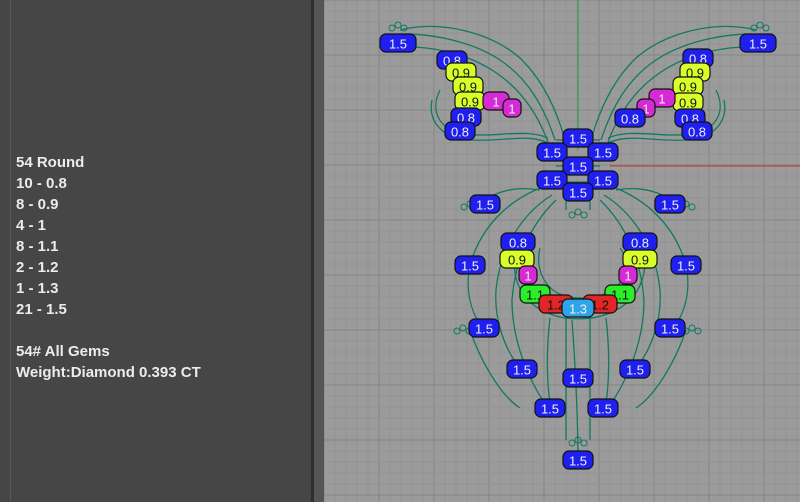  Describe the element at coordinates (37, 288) in the screenshot. I see `gem-breakdown-5: 1 - 1.3` at that location.